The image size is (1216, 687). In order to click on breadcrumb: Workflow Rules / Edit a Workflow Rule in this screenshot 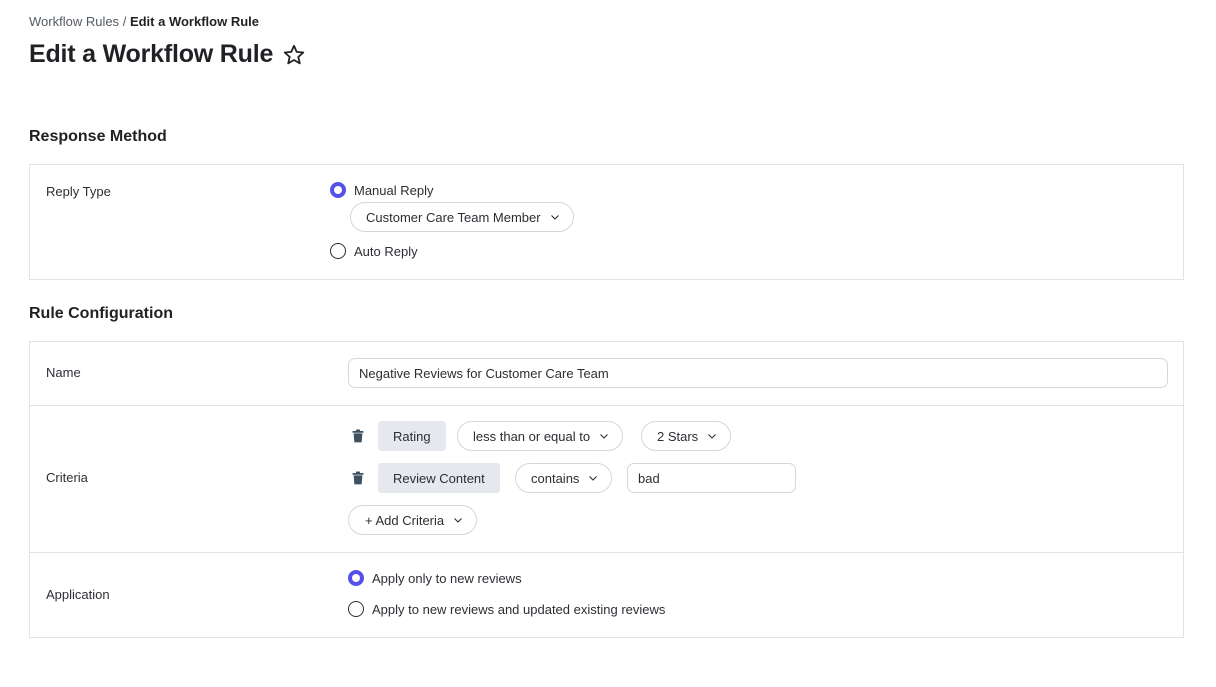, I will do `click(144, 21)`.